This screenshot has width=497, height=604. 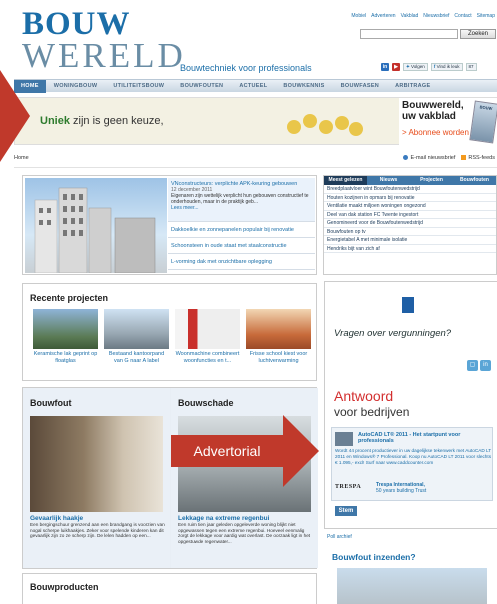 I want to click on search-input, so click(x=409, y=34).